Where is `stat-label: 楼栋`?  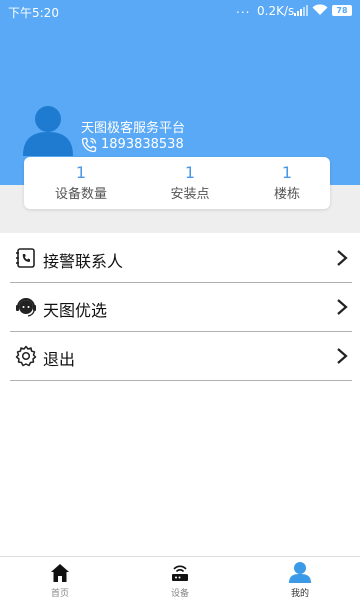
stat-label: 楼栋 is located at coordinates (286, 194).